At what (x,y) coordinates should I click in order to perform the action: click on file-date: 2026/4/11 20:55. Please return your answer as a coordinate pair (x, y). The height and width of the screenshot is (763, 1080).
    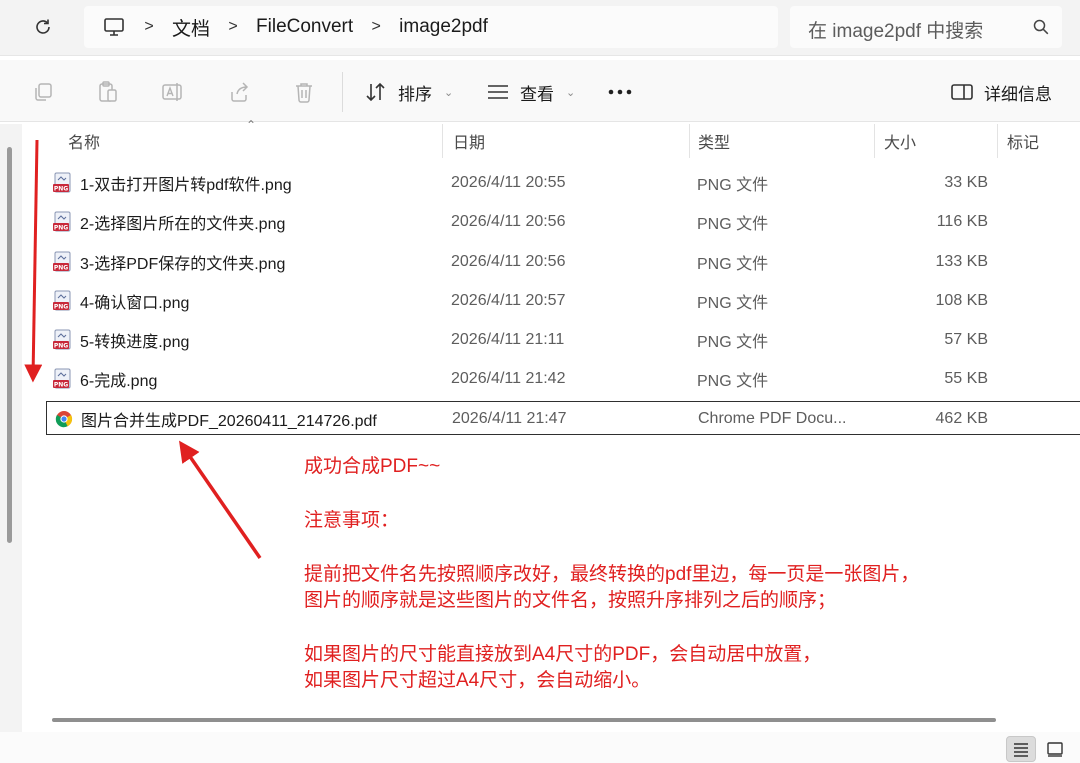
    Looking at the image, I should click on (508, 182).